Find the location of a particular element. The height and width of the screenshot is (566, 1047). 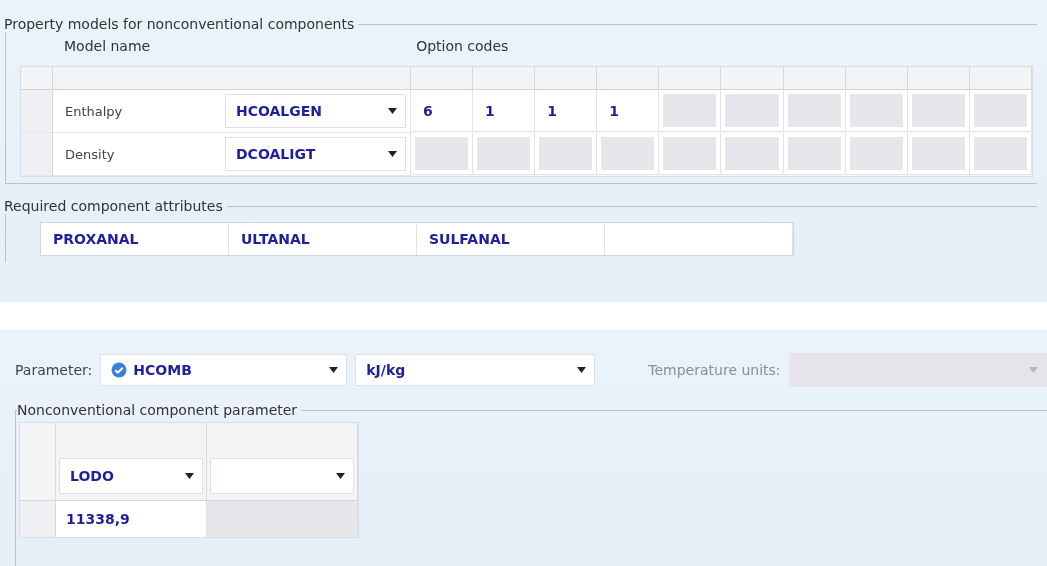

parameter-value-cell is located at coordinates (282, 519).